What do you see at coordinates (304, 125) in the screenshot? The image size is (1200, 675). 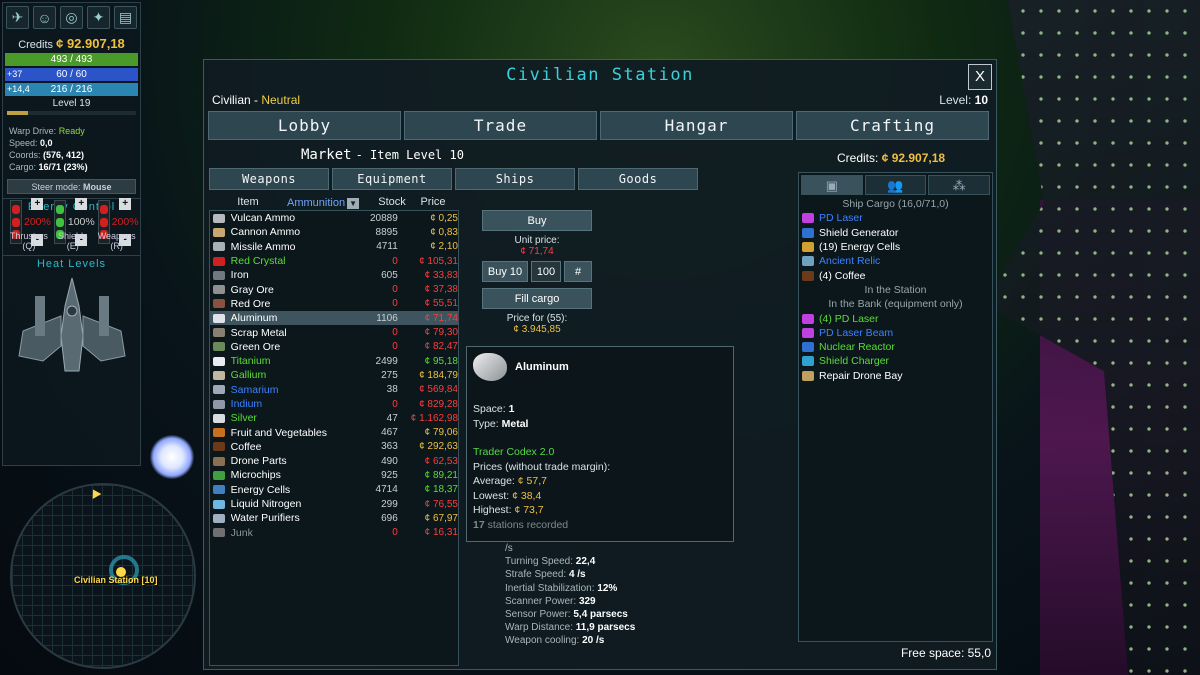 I see `tab-lobby: Lobby` at bounding box center [304, 125].